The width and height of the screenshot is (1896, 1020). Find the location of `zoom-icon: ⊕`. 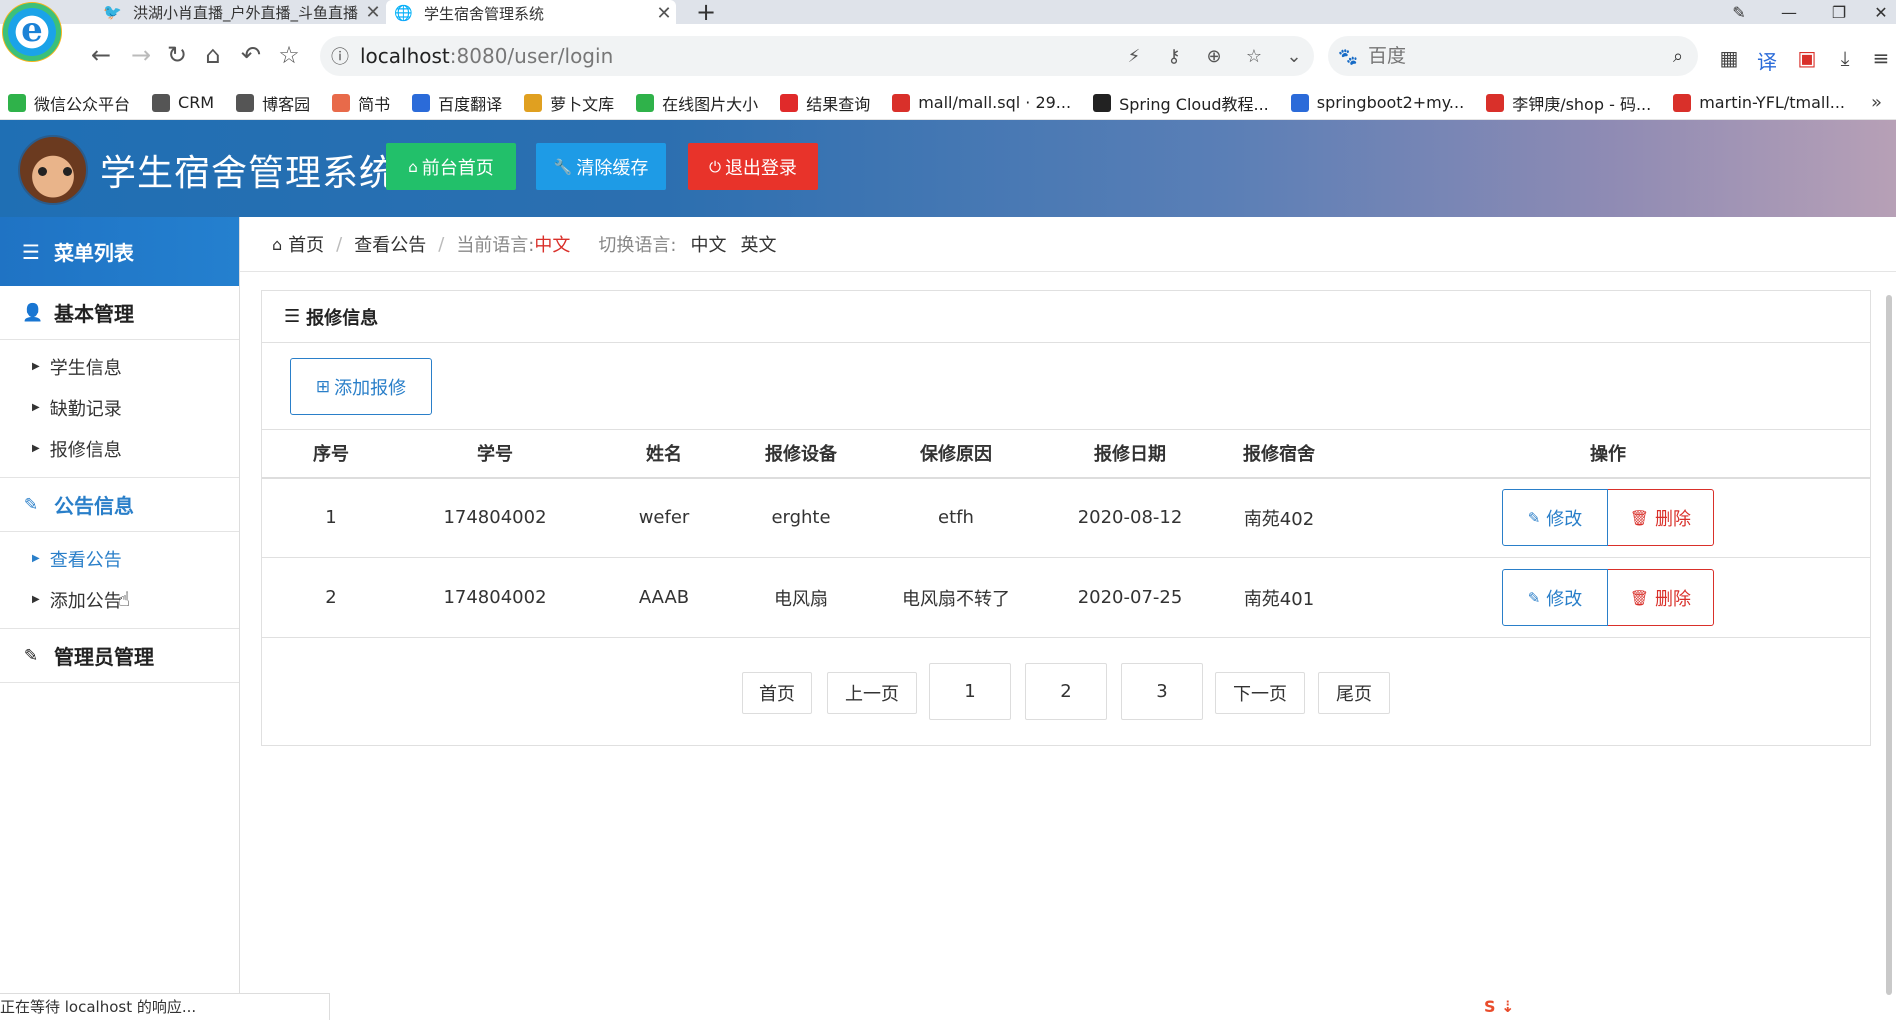

zoom-icon: ⊕ is located at coordinates (1214, 56).